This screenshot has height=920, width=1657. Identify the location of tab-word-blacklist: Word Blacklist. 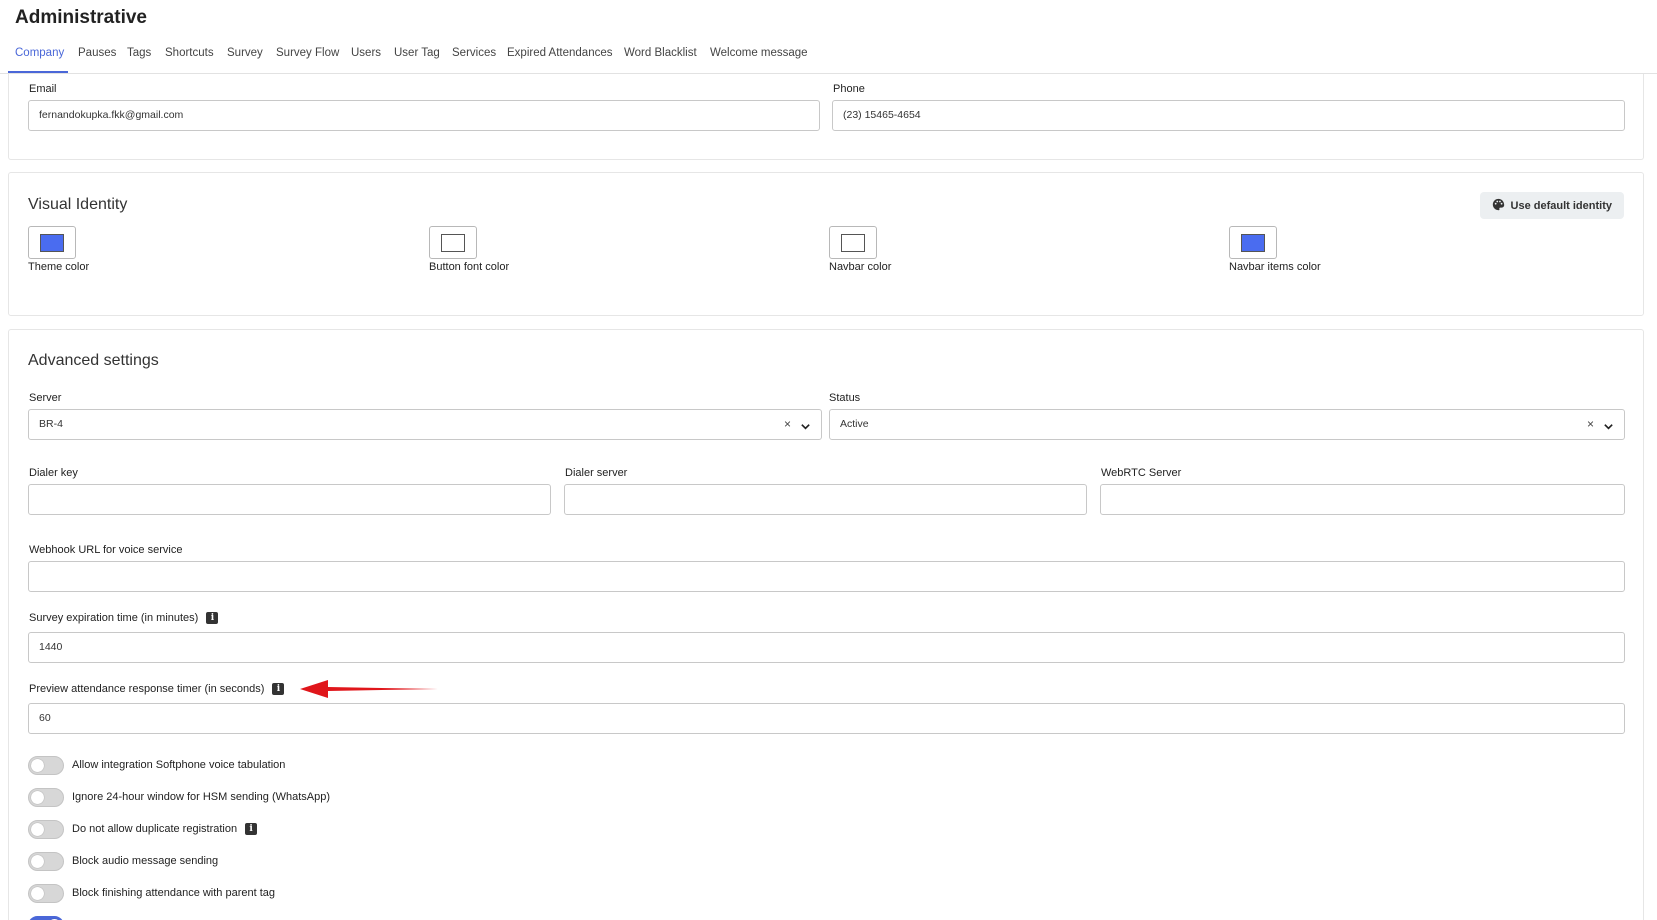
(660, 53).